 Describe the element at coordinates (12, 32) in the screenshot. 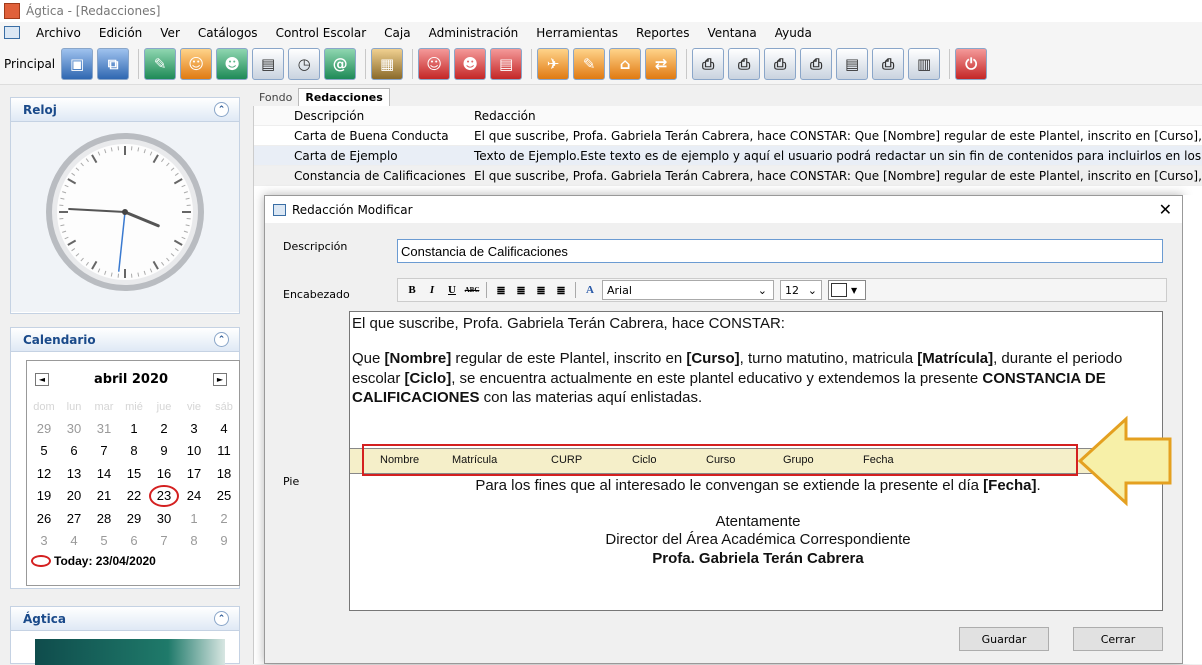

I see `mdi-window-icon` at that location.